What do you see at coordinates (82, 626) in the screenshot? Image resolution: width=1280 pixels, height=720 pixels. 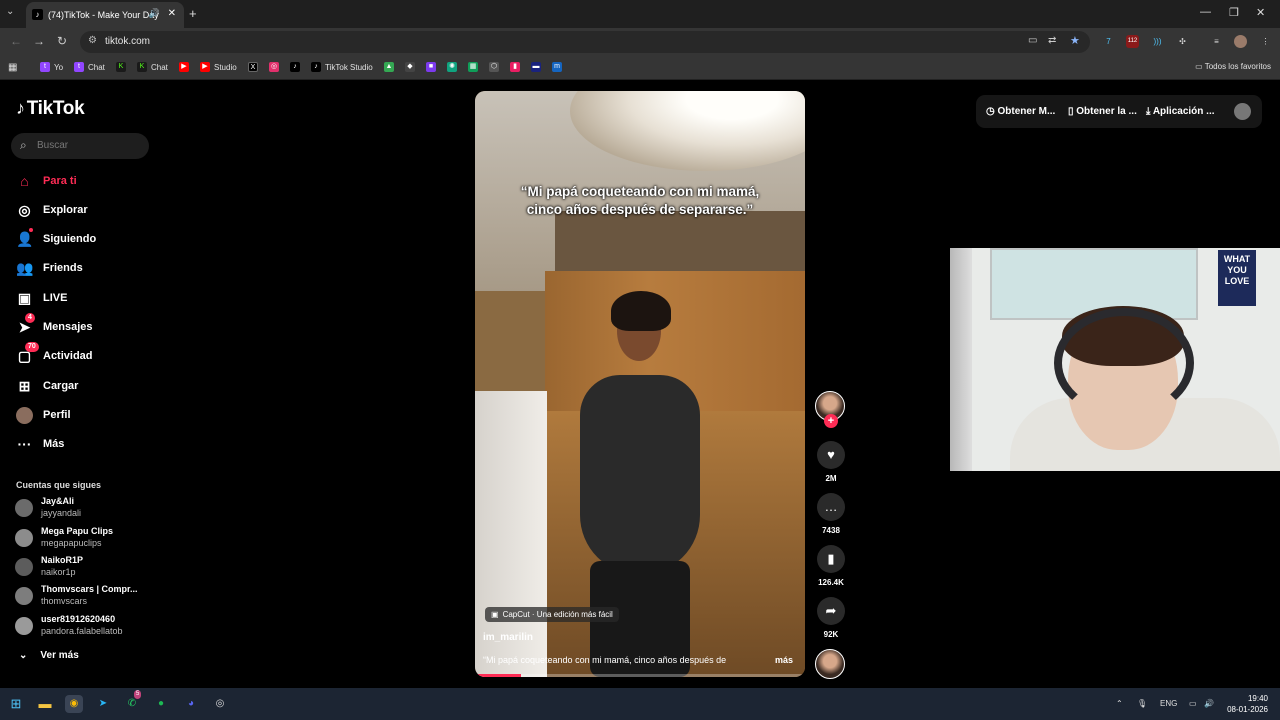 I see `followed-account: user81912620460 pandora.falabellatob` at bounding box center [82, 626].